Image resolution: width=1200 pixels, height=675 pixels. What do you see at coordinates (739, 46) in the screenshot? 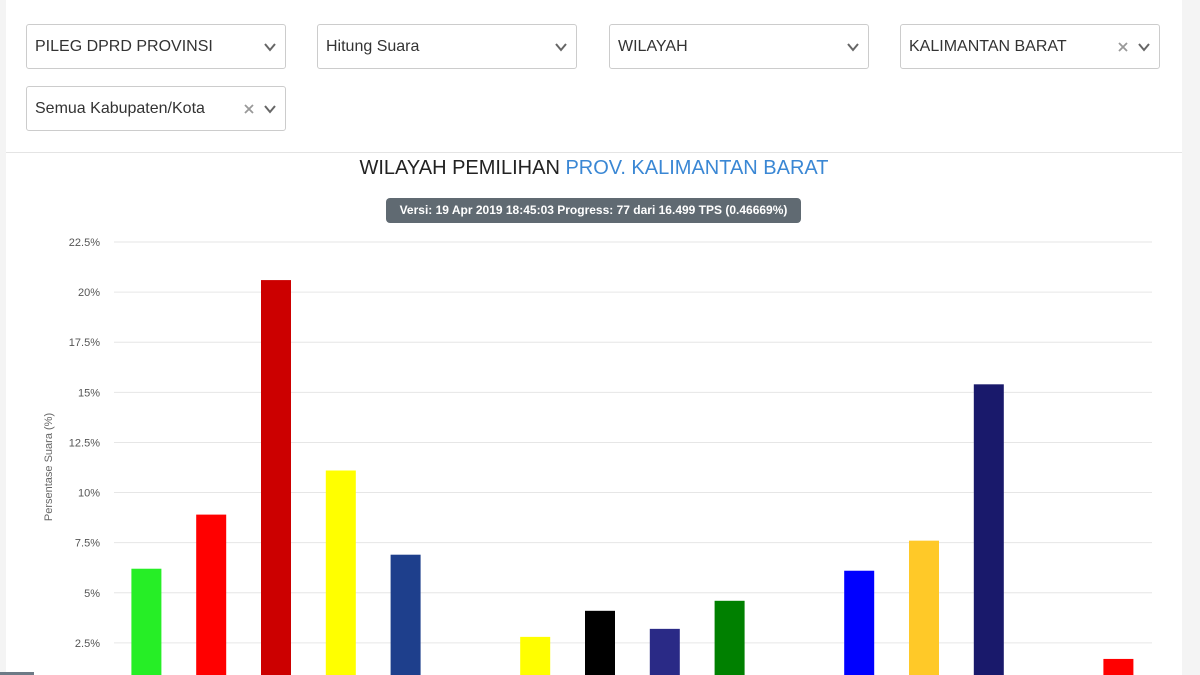
I see `level-select: WILAYAH` at bounding box center [739, 46].